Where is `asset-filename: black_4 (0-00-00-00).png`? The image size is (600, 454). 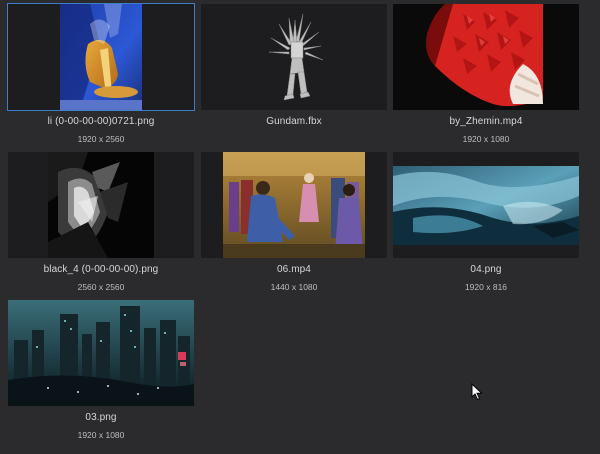
asset-filename: black_4 (0-00-00-00).png is located at coordinates (101, 269).